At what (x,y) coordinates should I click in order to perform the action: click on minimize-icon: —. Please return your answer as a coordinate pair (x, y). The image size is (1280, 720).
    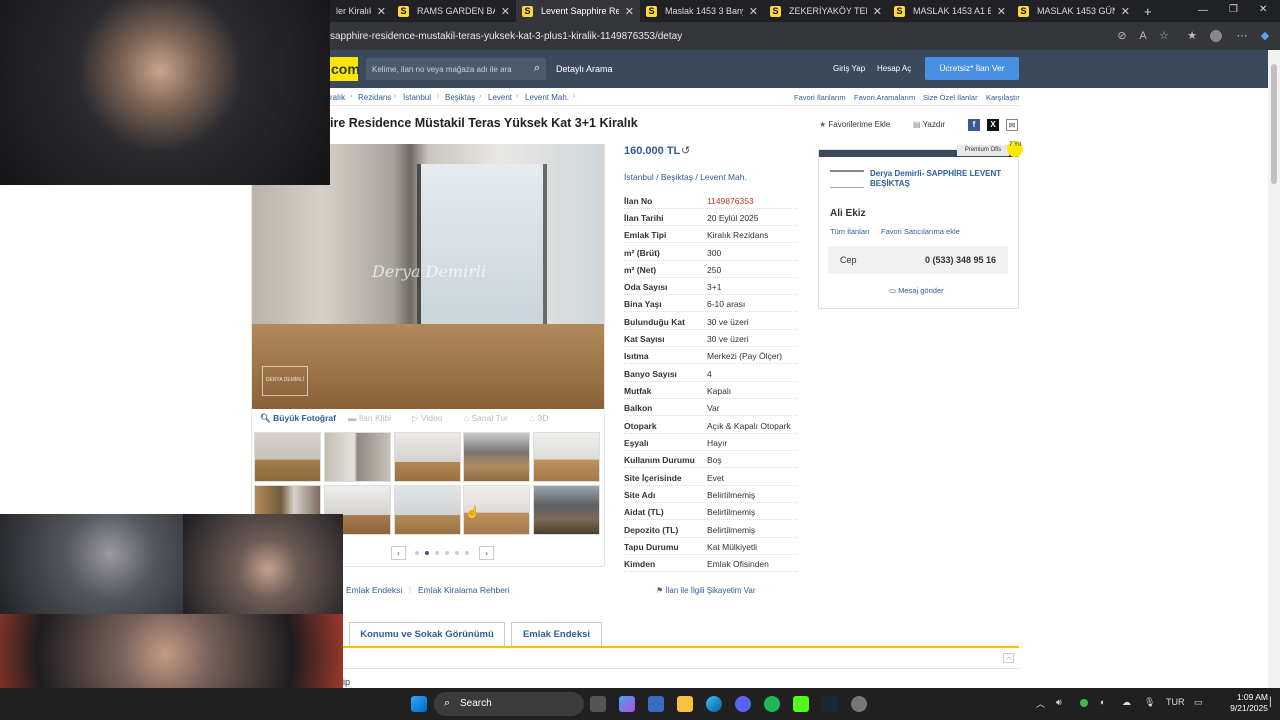
    Looking at the image, I should click on (1203, 10).